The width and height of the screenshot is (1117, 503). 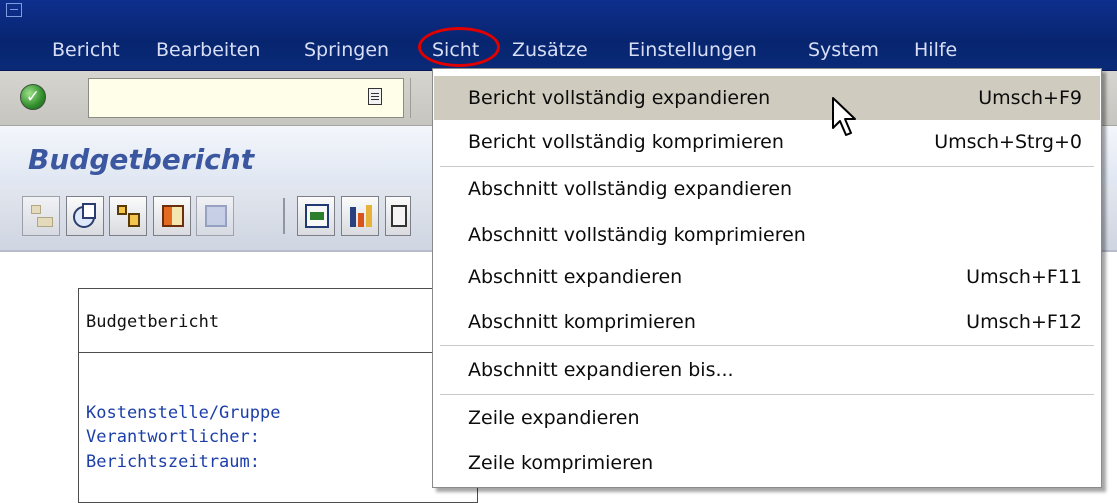 I want to click on menu-einstellungen: Einstellungen, so click(x=692, y=50).